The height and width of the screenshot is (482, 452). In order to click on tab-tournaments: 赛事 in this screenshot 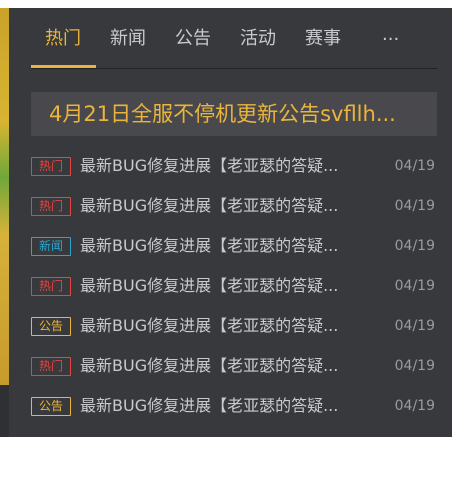, I will do `click(323, 46)`.